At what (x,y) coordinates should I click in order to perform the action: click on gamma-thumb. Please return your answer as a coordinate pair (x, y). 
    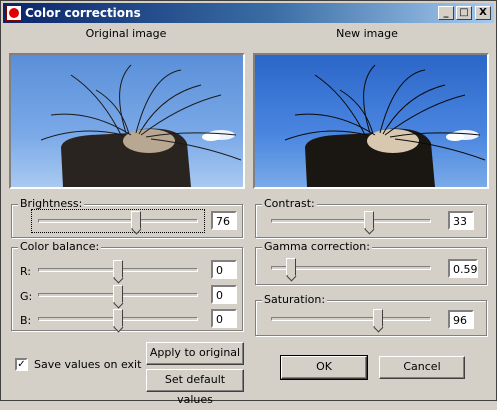
    Looking at the image, I should click on (291, 267).